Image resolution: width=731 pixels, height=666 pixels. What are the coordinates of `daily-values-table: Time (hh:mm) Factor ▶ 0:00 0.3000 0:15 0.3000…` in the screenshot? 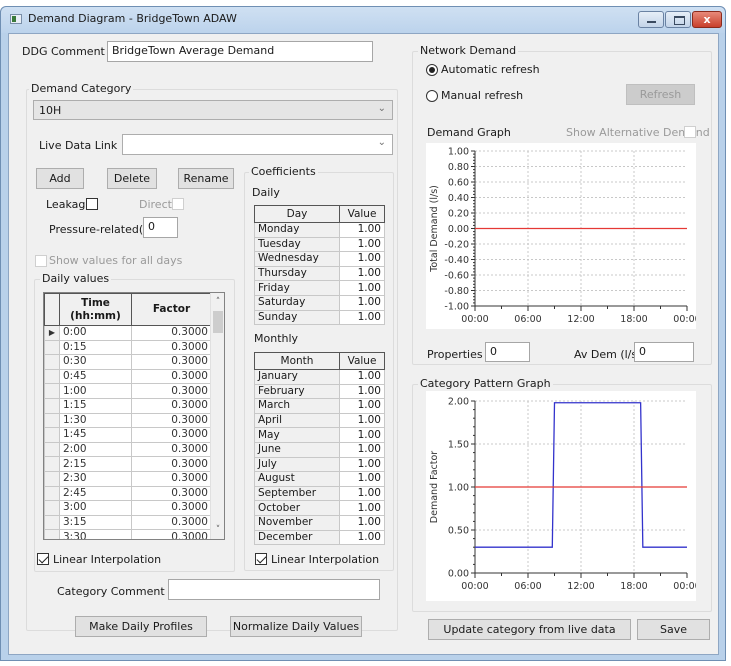 It's located at (134, 416).